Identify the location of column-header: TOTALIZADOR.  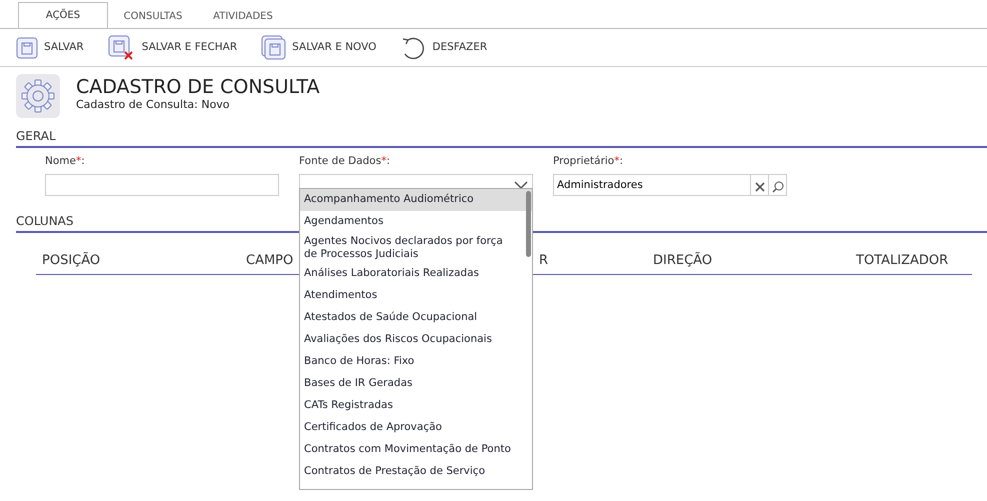
(902, 261).